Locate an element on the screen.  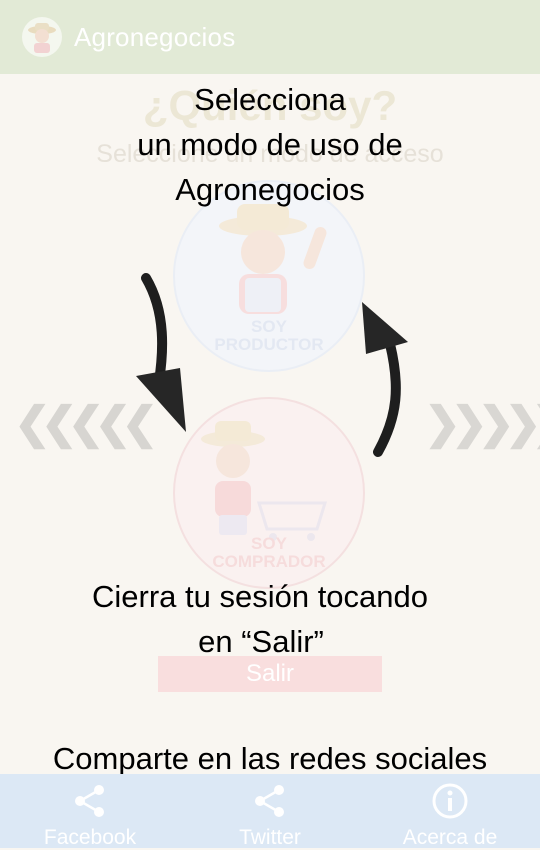
facebook-label: Facebook is located at coordinates (90, 837).